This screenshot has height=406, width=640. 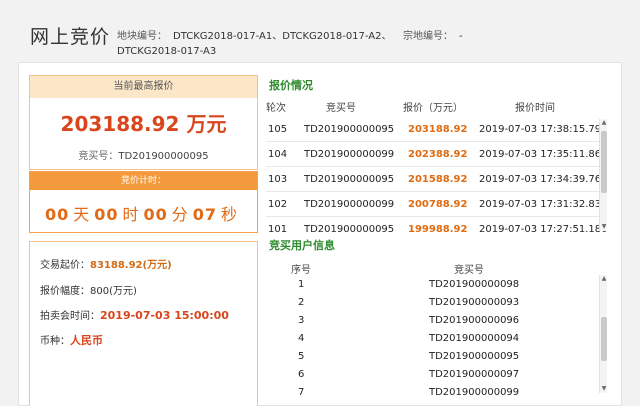 I want to click on users-scrollbar: ▲ ▼, so click(x=603, y=334).